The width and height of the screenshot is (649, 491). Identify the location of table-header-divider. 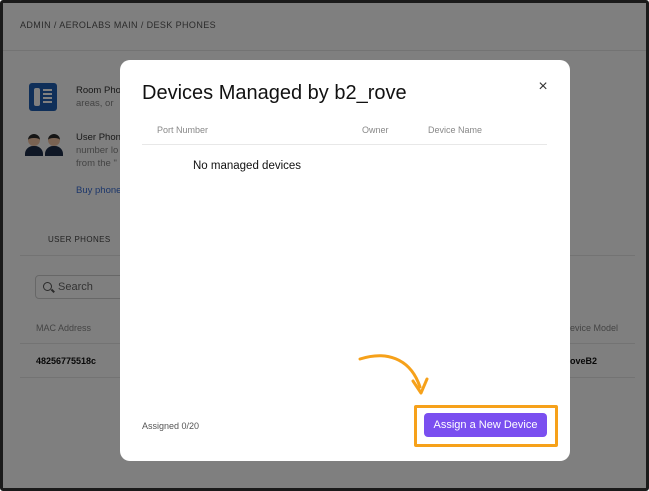
(344, 144).